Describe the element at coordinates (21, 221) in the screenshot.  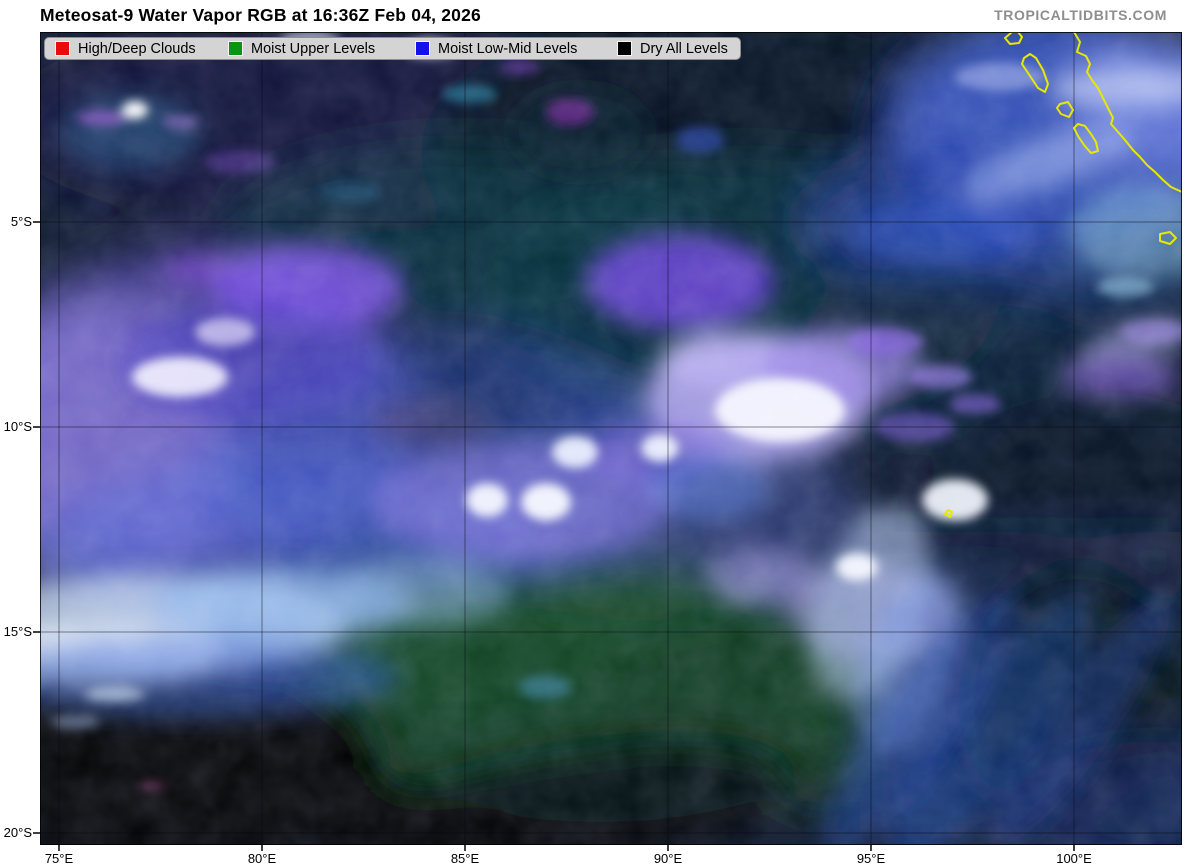
I see `lat-tick-label: 5°S` at that location.